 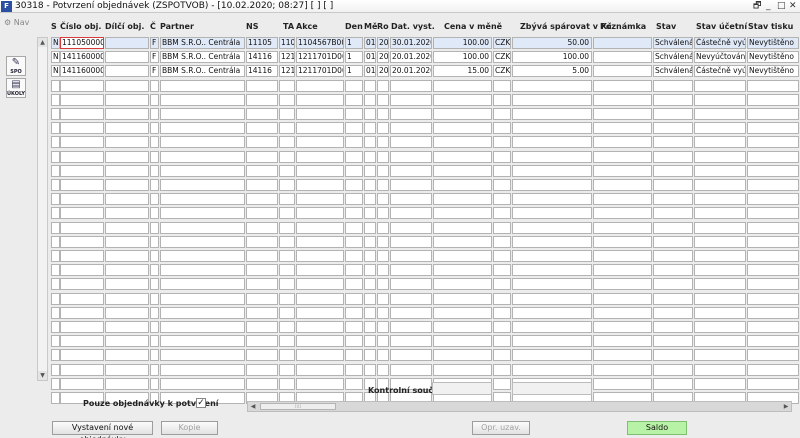 I want to click on cell-stav: Schválená, so click(x=673, y=71).